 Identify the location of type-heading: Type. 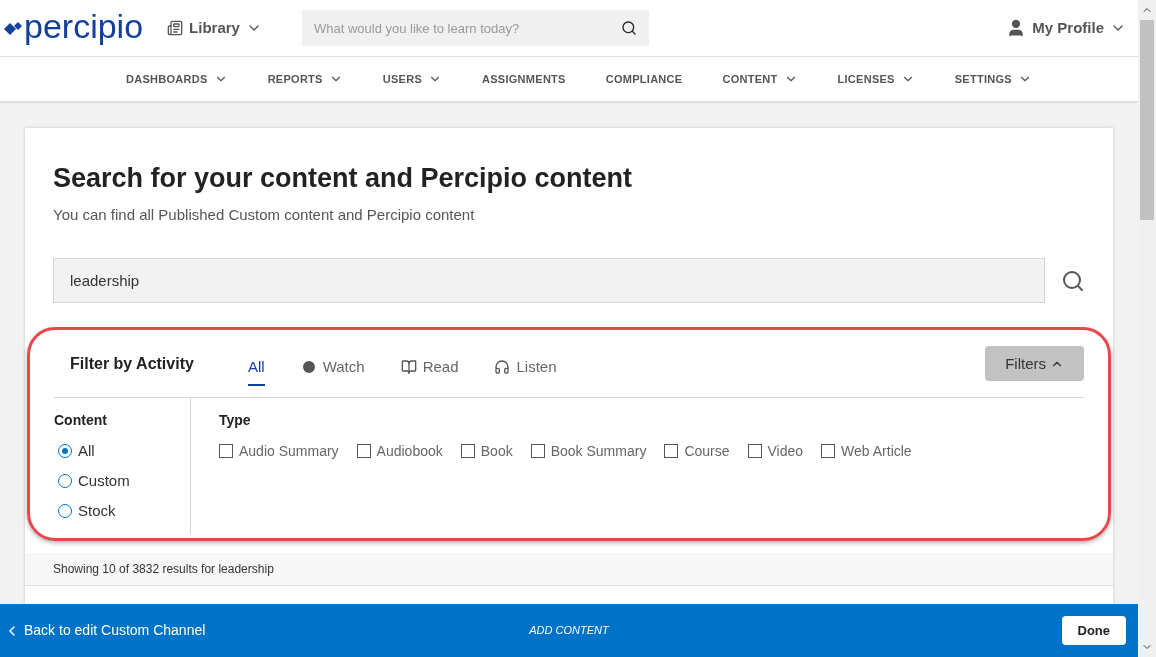
(235, 421).